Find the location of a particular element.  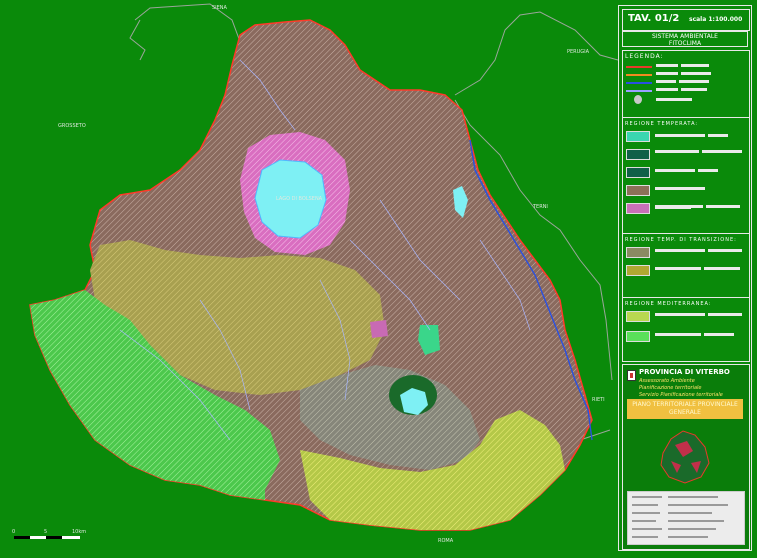

section-temperate: REGIONE TEMPERATA: is located at coordinates (662, 124).